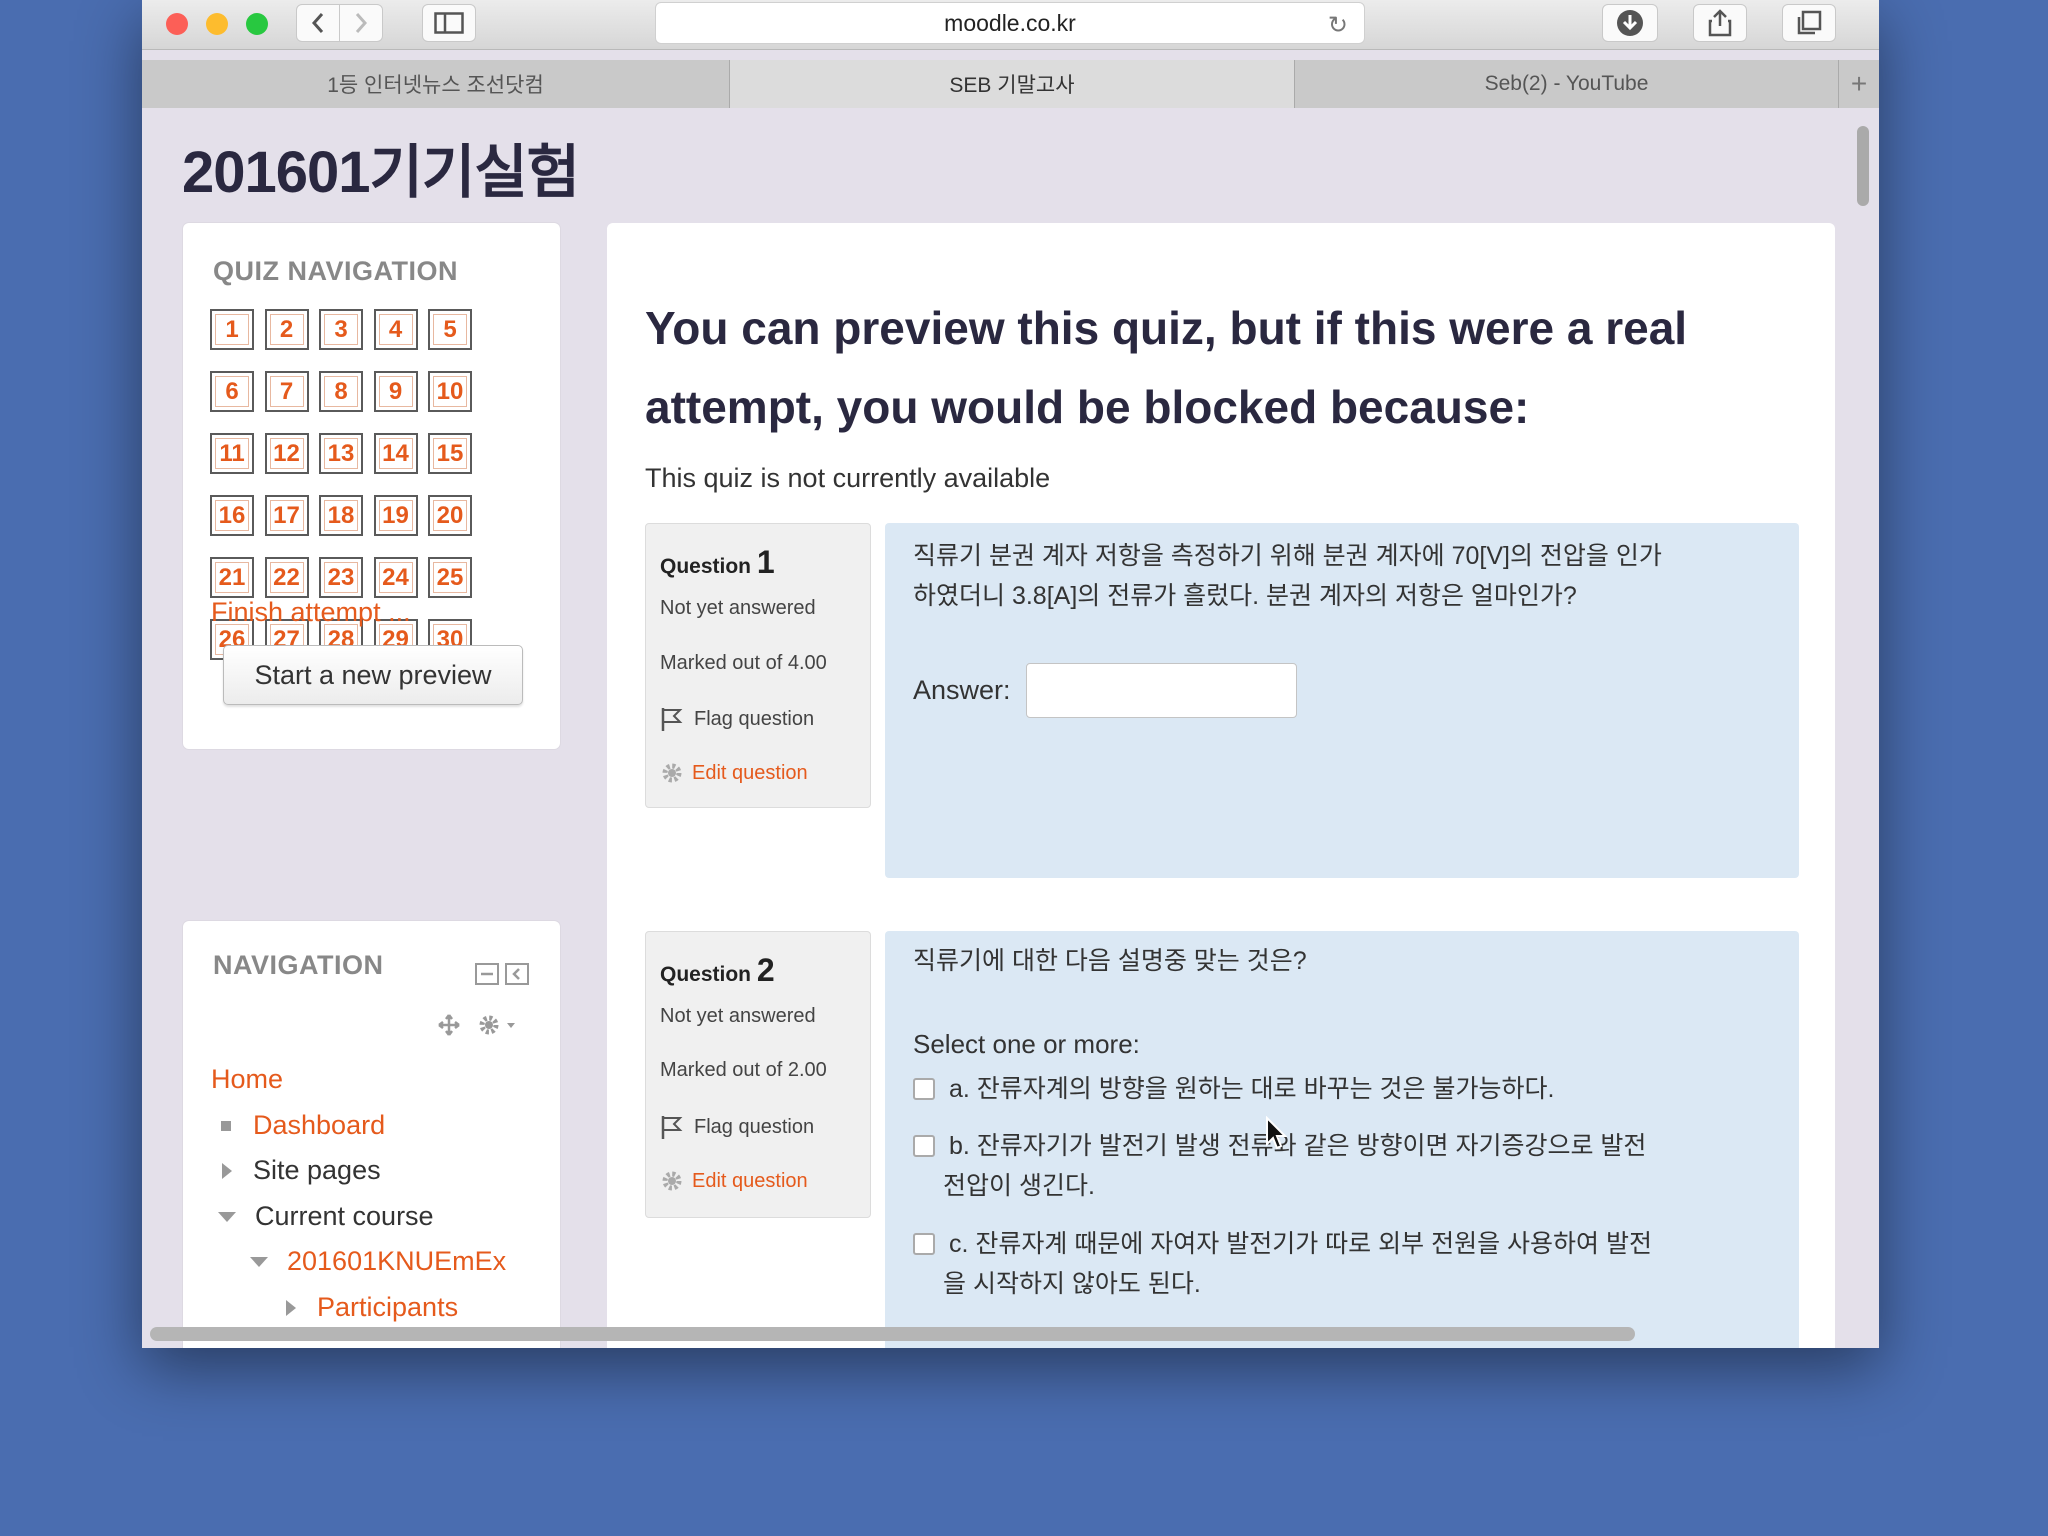 The image size is (2048, 1536). I want to click on quiz-question-button-15: 15, so click(450, 453).